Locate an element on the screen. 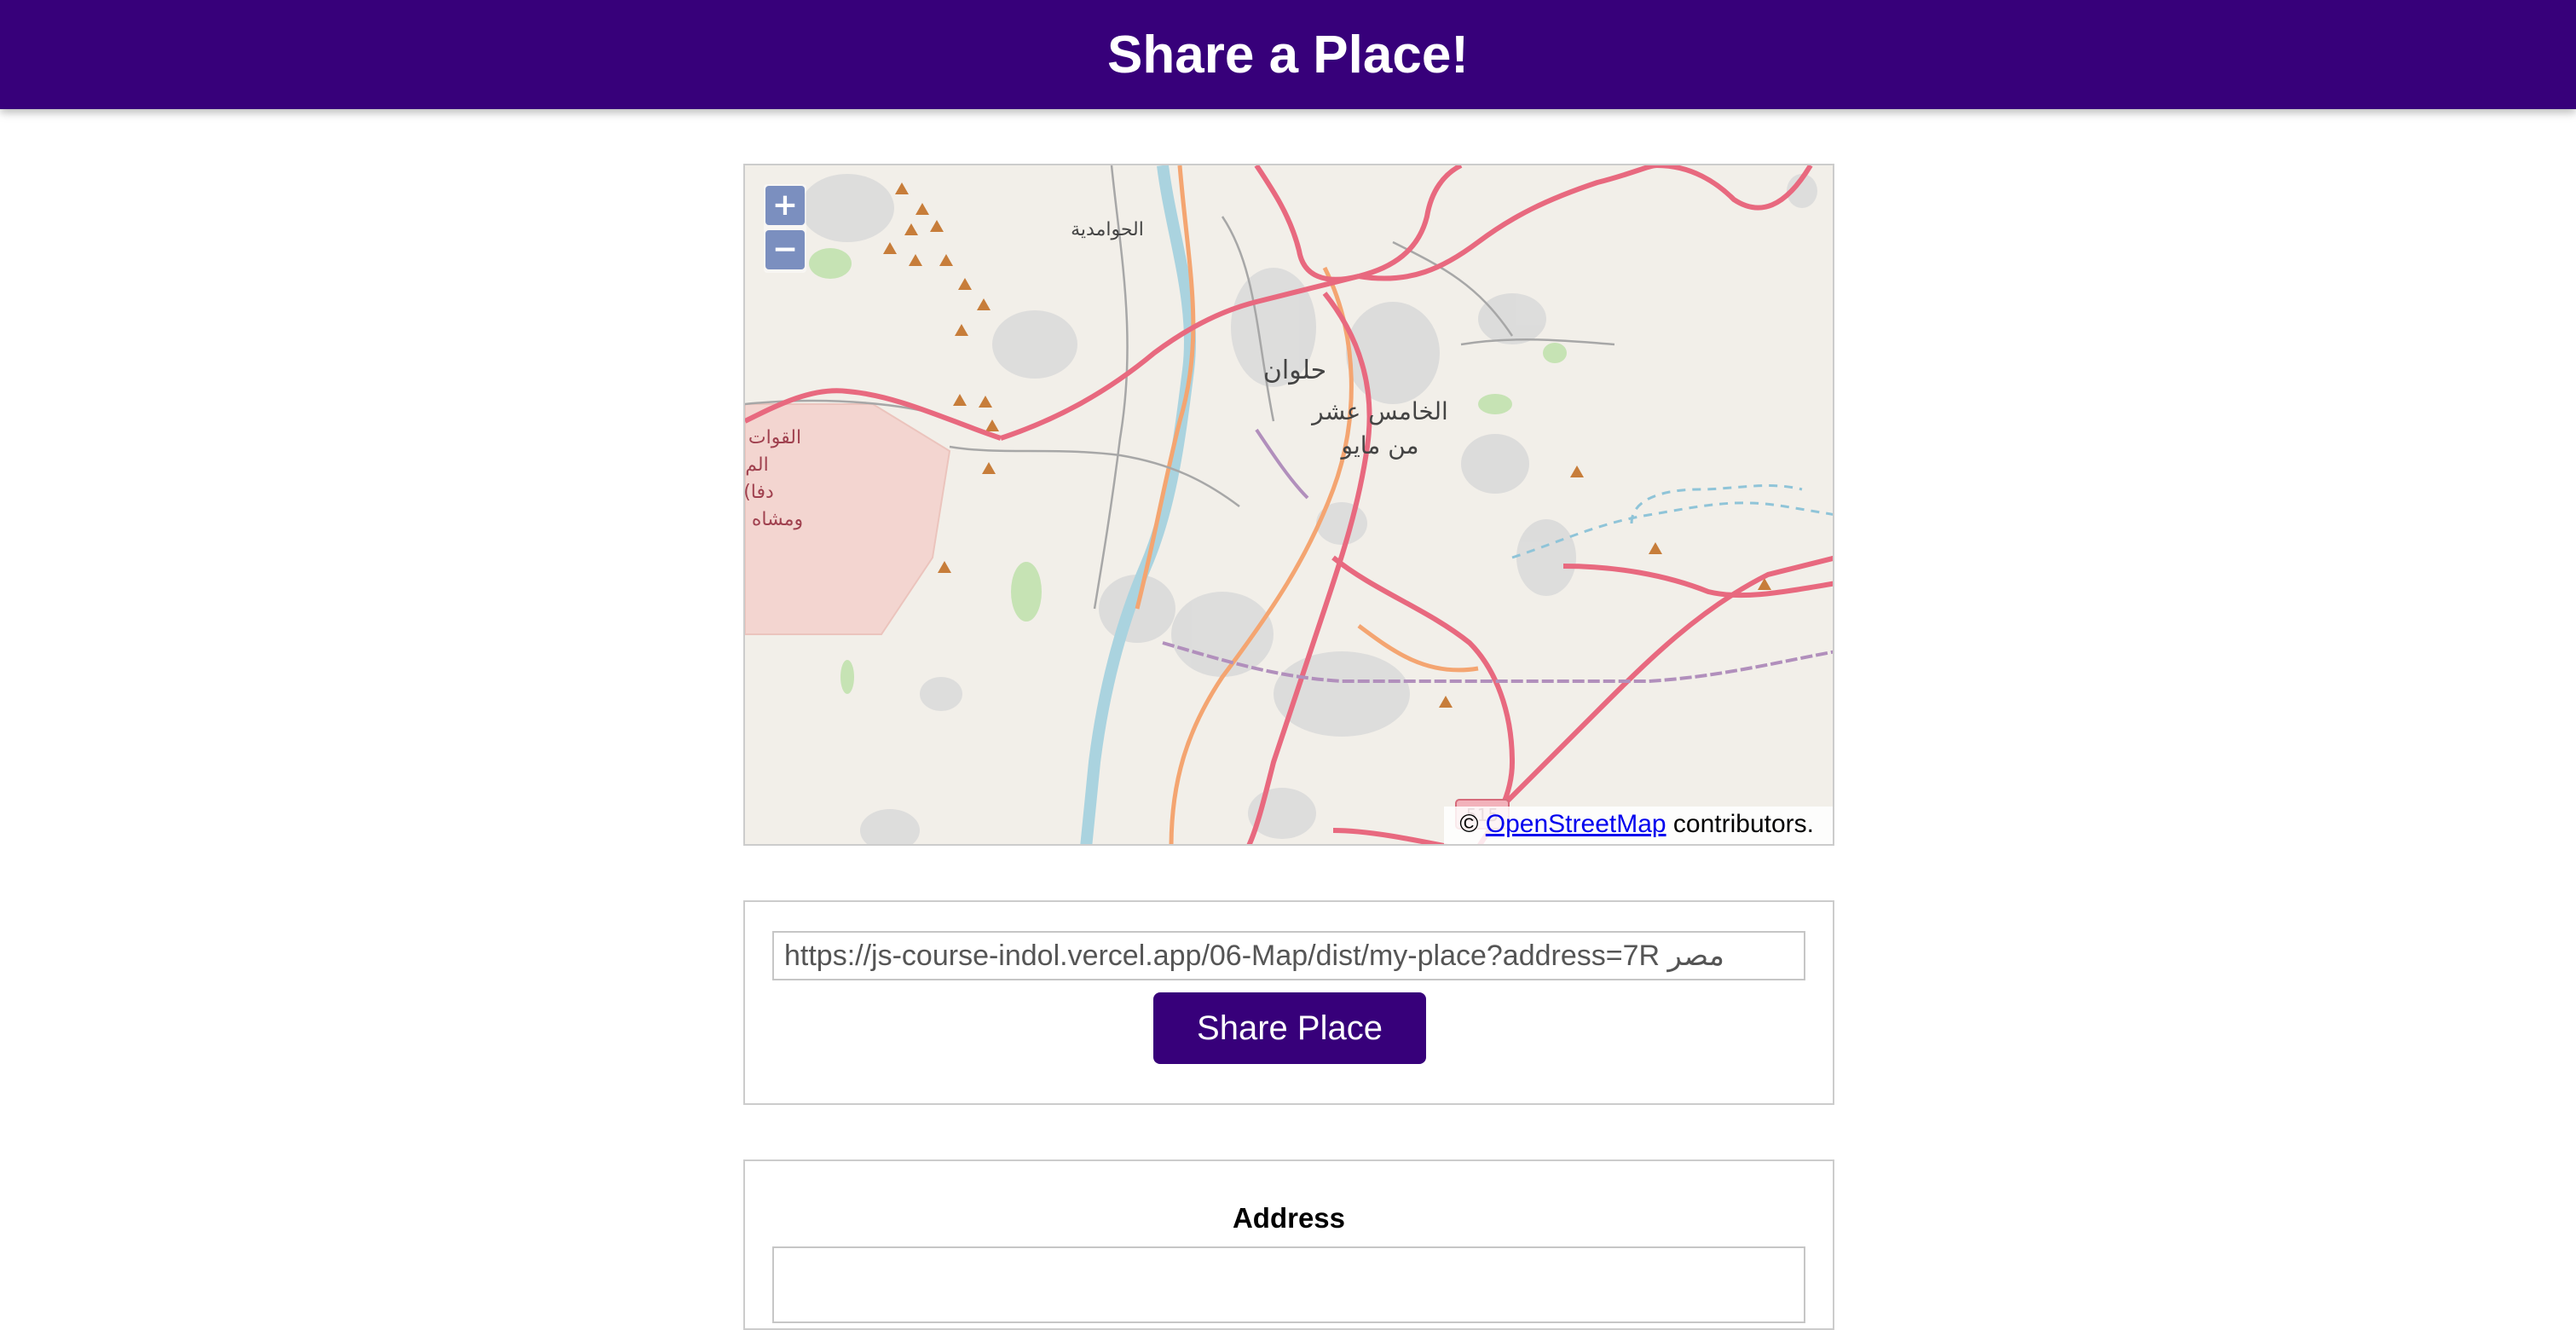 The image size is (2576, 1330). map-label-qawat-1: القوات is located at coordinates (774, 437).